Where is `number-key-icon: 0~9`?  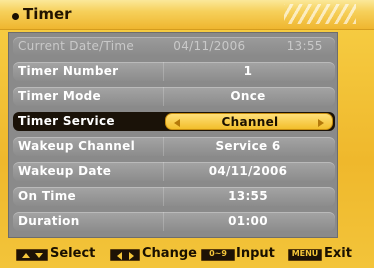
number-key-icon: 0~9 is located at coordinates (218, 255).